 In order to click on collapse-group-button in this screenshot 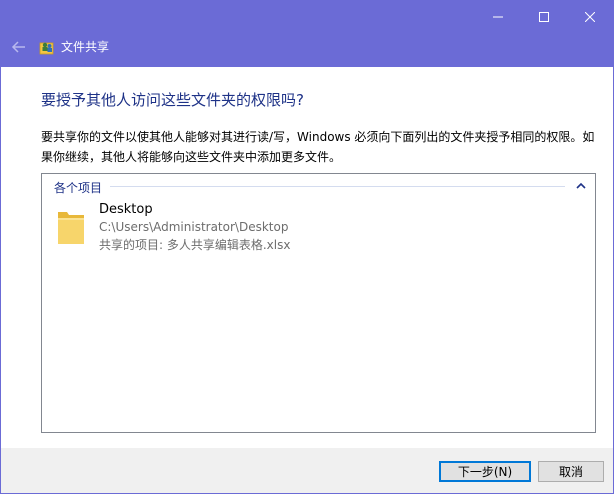, I will do `click(581, 186)`.